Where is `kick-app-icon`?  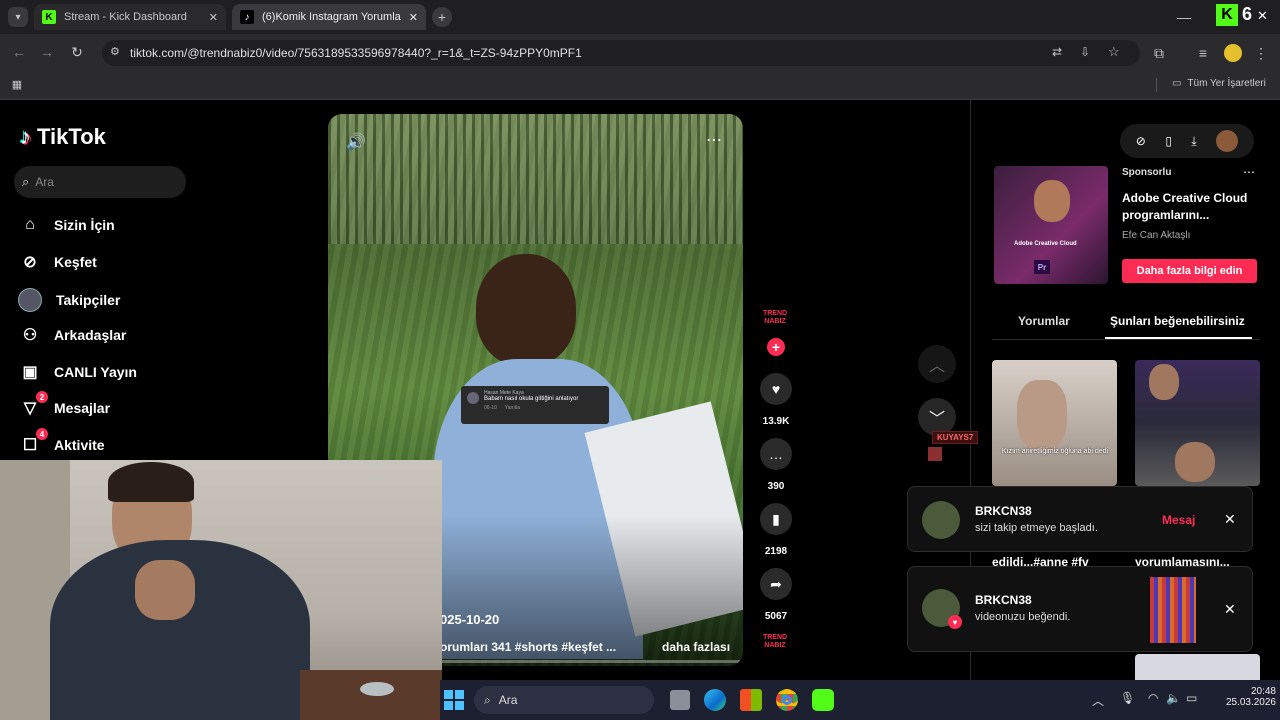 kick-app-icon is located at coordinates (823, 700).